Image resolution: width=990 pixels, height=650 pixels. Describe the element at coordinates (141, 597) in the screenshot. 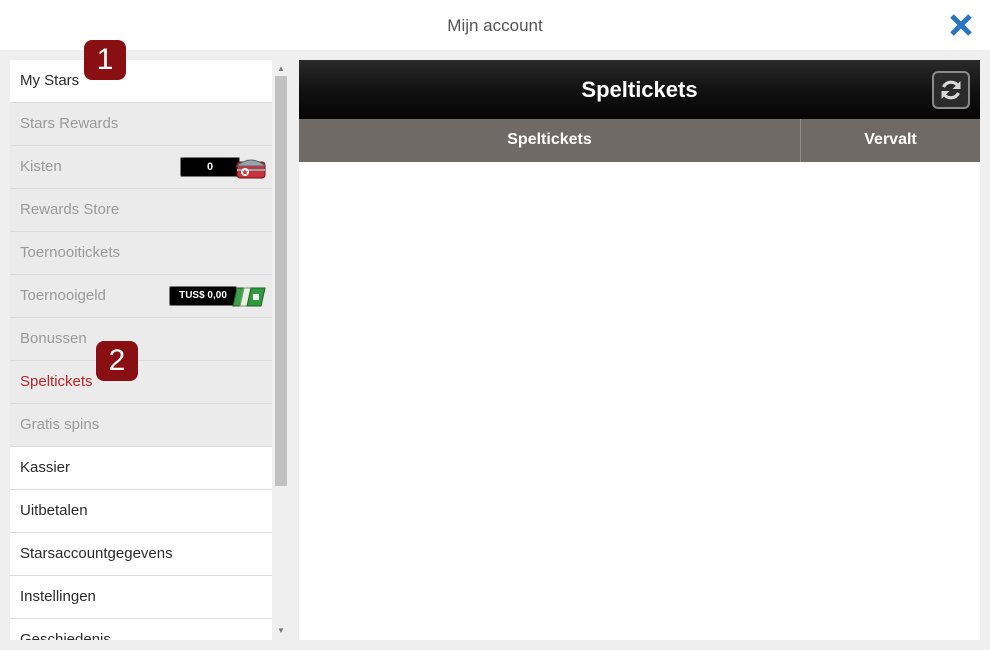

I see `sidebar-item-instellingen: Instellingen` at that location.